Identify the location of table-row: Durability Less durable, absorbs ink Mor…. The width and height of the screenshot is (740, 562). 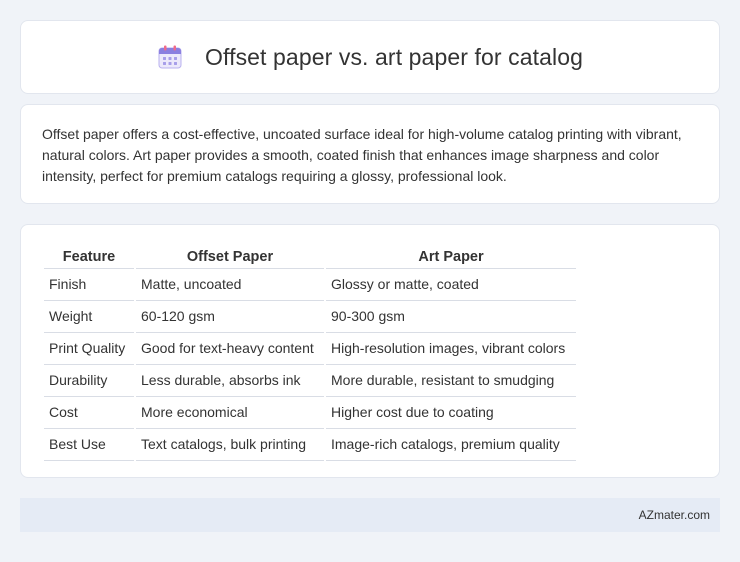
(310, 381).